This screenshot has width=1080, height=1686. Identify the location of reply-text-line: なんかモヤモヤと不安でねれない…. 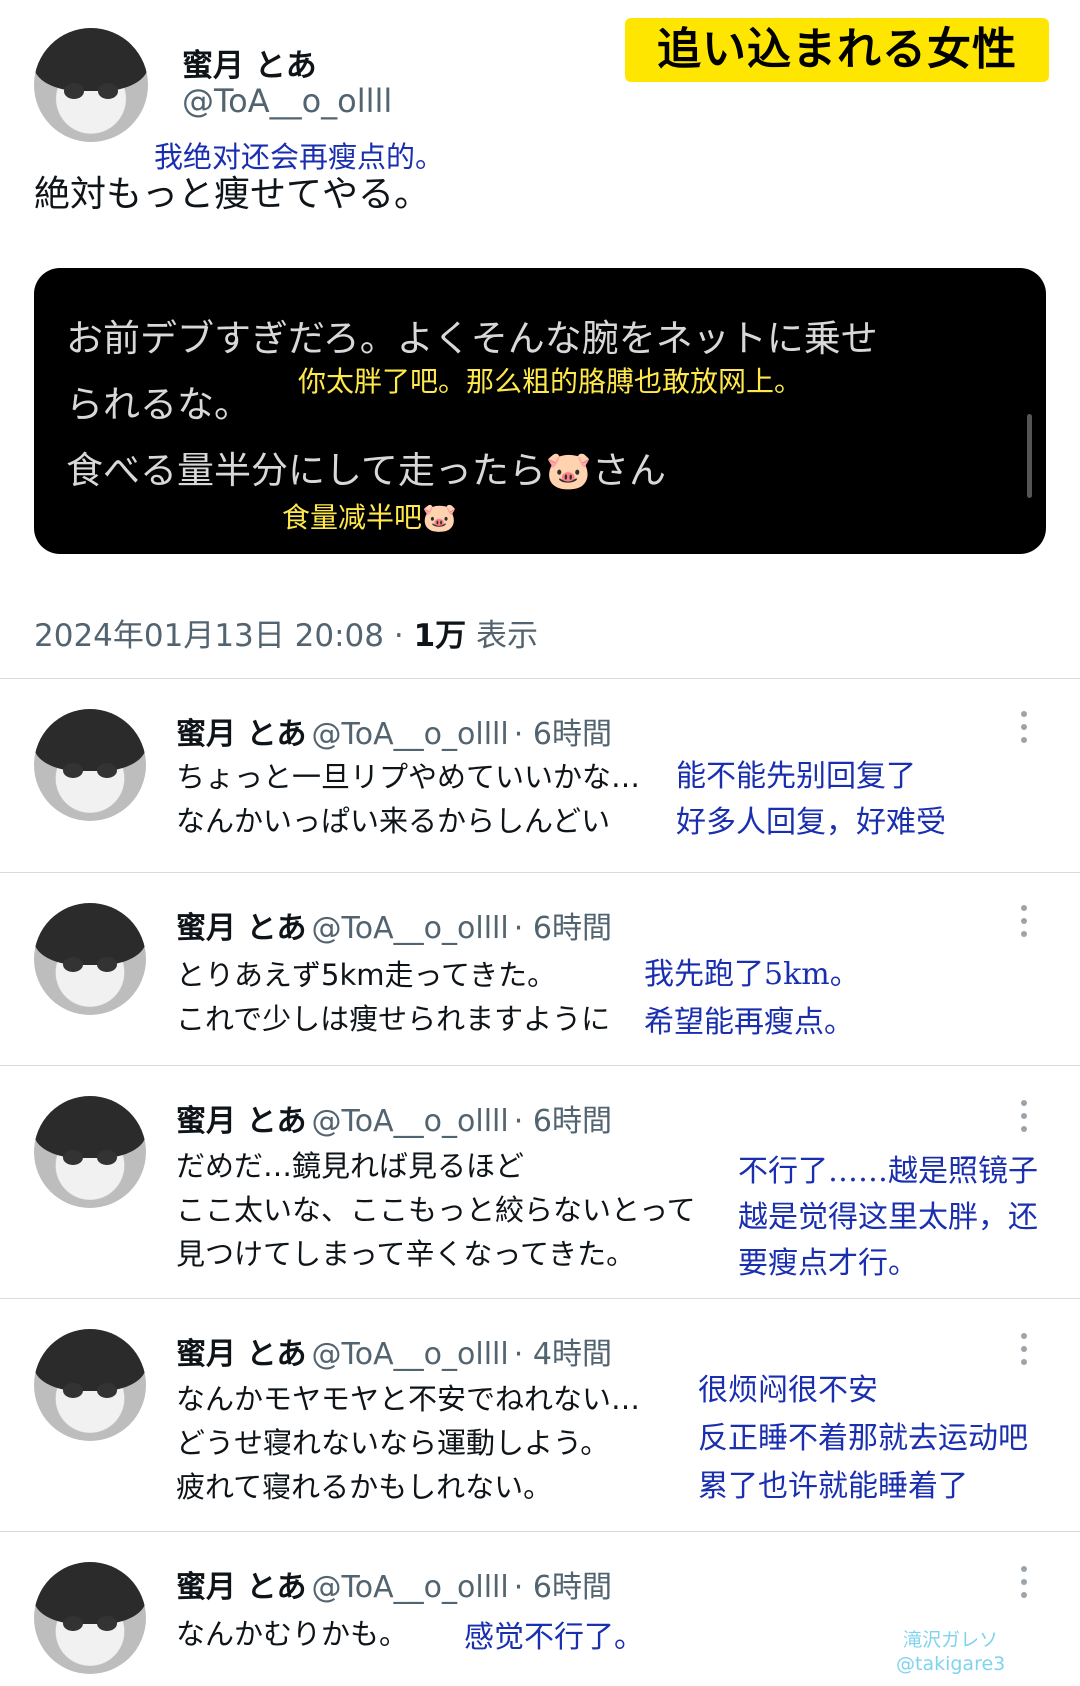
(408, 1399).